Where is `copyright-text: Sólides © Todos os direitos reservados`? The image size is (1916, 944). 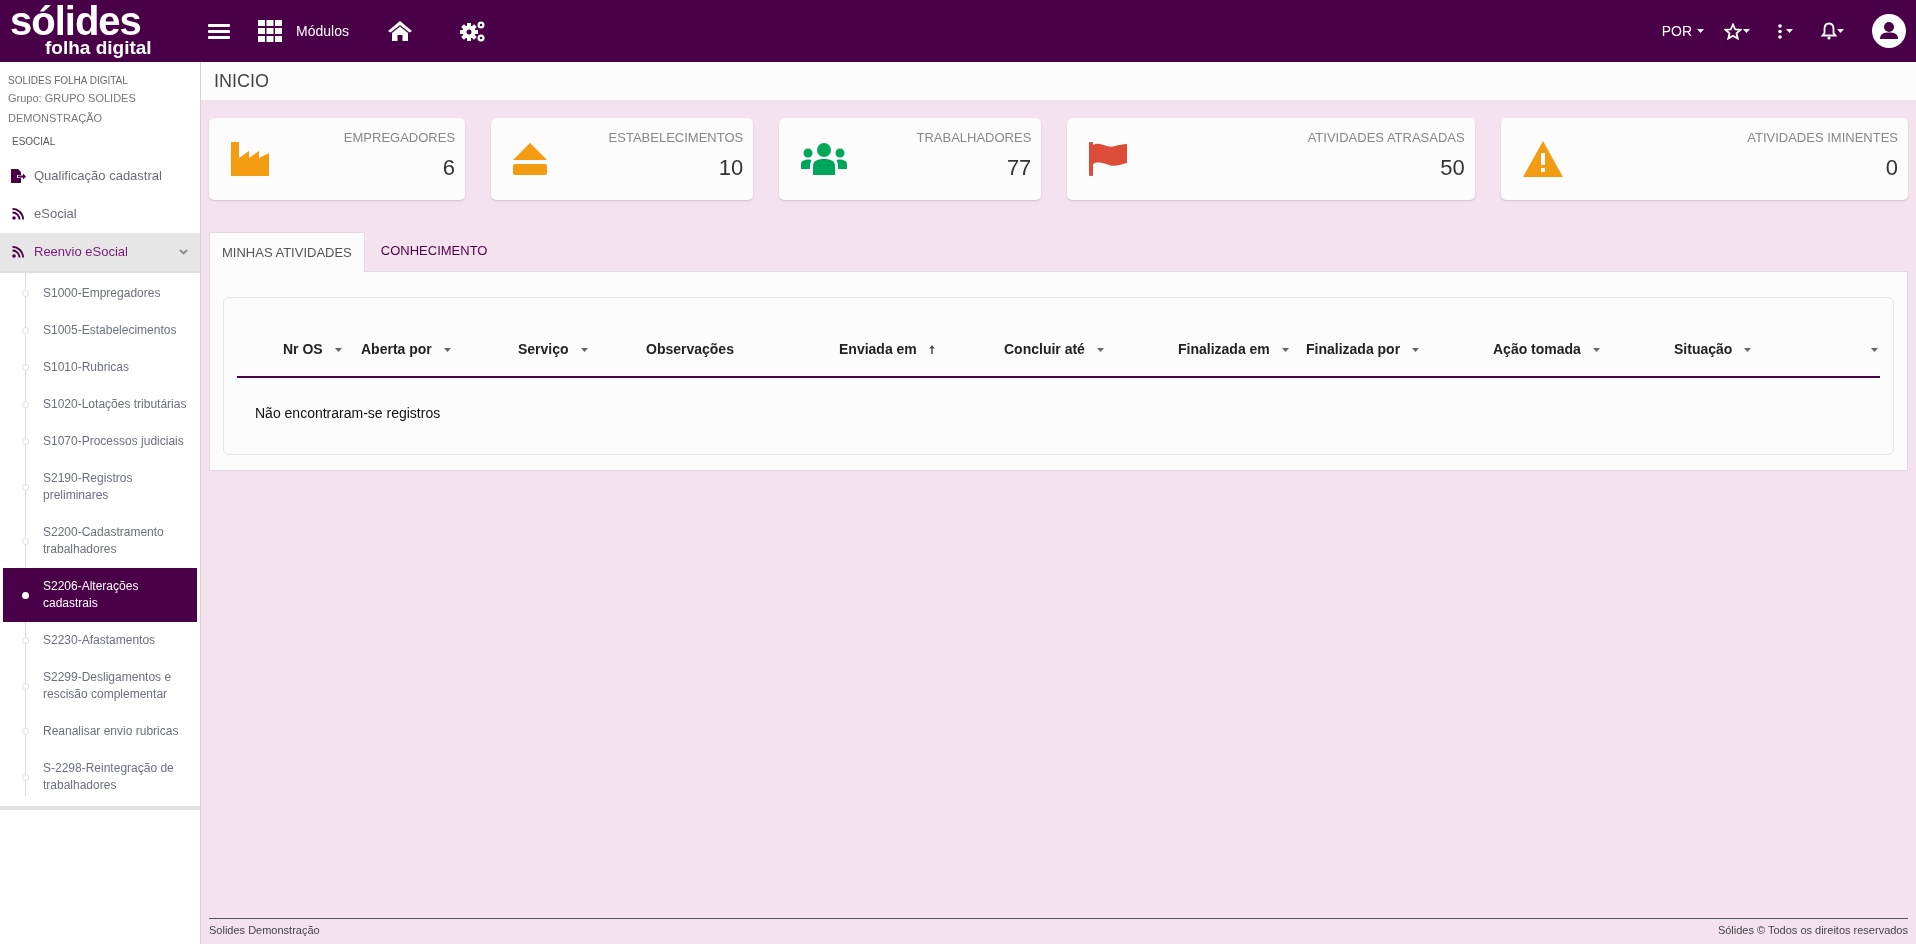
copyright-text: Sólides © Todos os direitos reservados is located at coordinates (1812, 931).